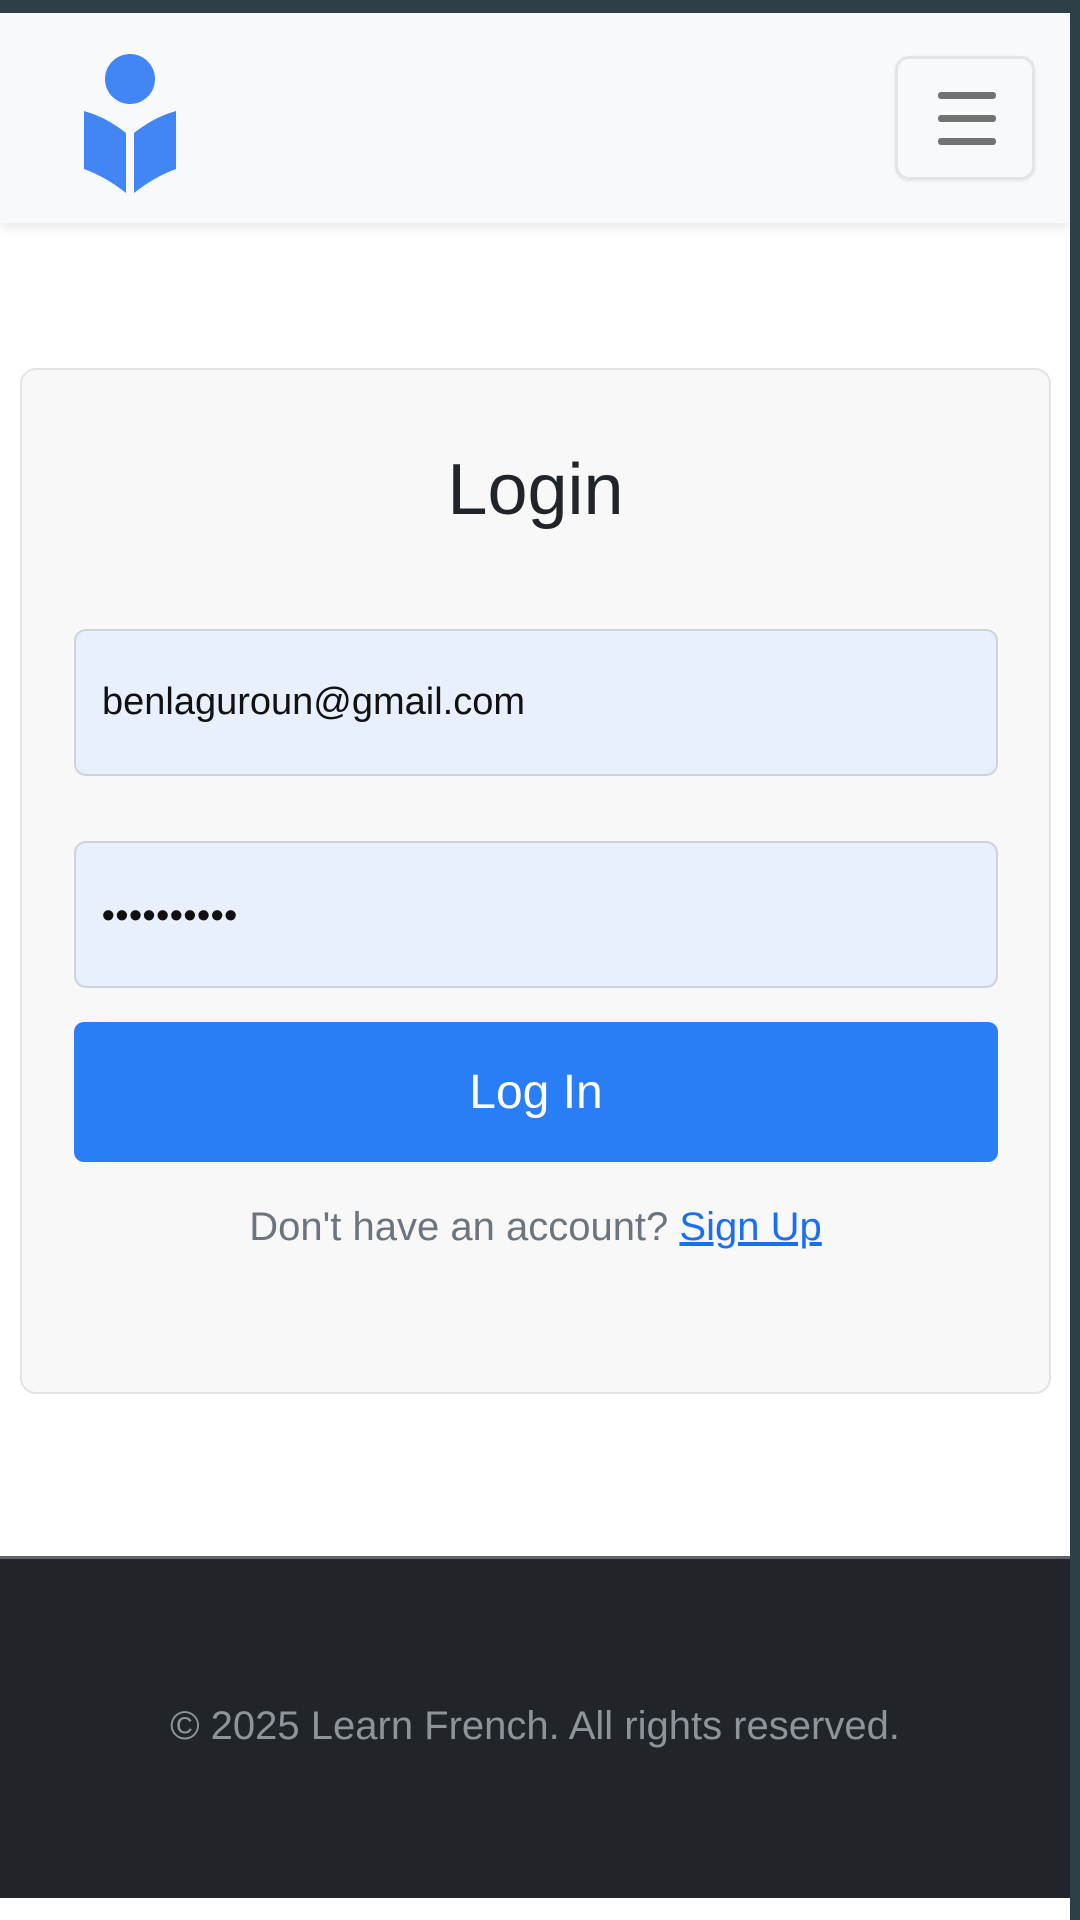  What do you see at coordinates (536, 702) in the screenshot?
I see `email-input` at bounding box center [536, 702].